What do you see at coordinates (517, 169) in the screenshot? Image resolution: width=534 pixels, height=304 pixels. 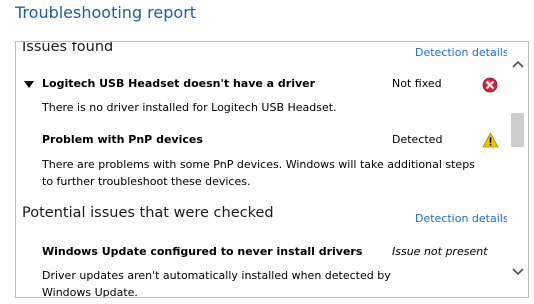 I see `vertical-scrollbar` at bounding box center [517, 169].